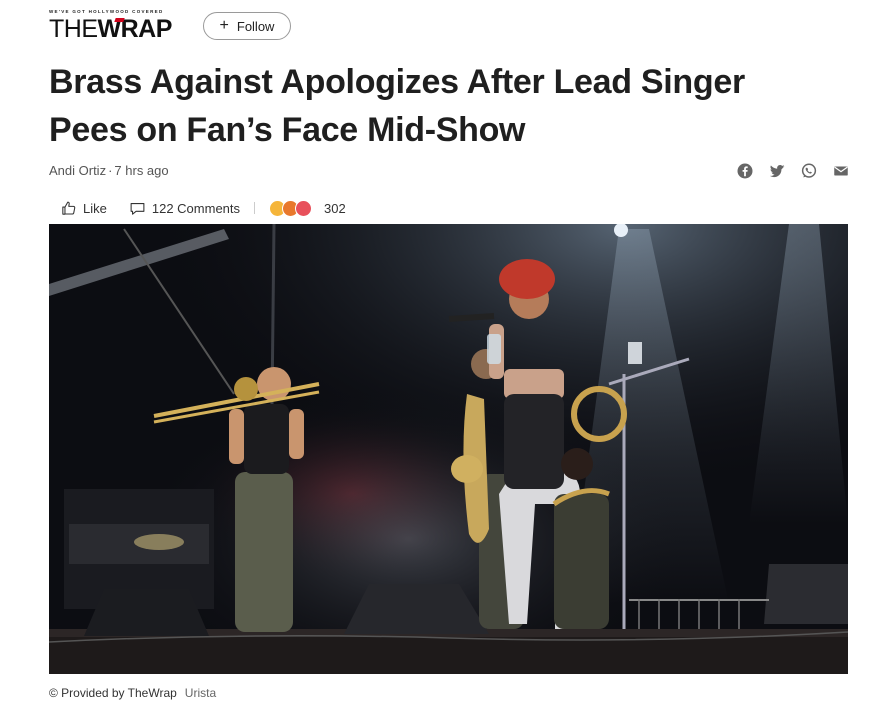 Image resolution: width=871 pixels, height=704 pixels. What do you see at coordinates (137, 208) in the screenshot?
I see `comment-icon` at bounding box center [137, 208].